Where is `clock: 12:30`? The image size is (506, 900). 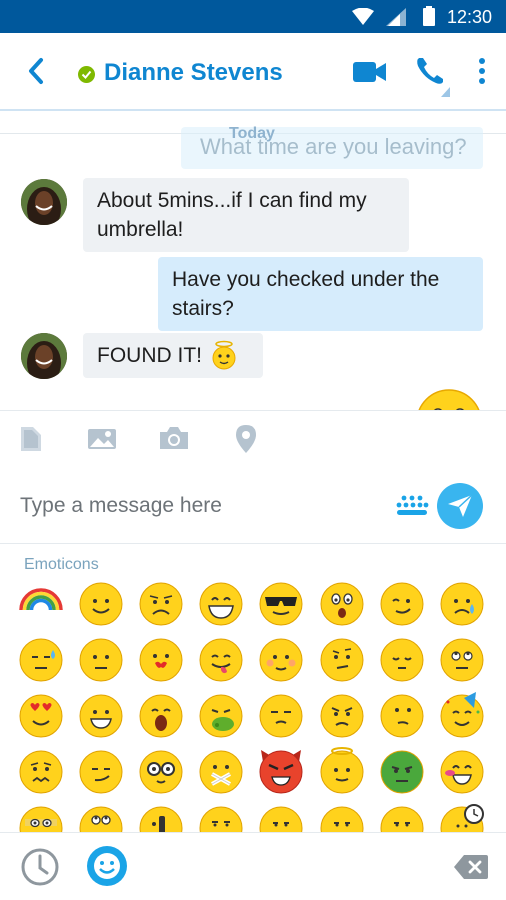
clock: 12:30 is located at coordinates (469, 17).